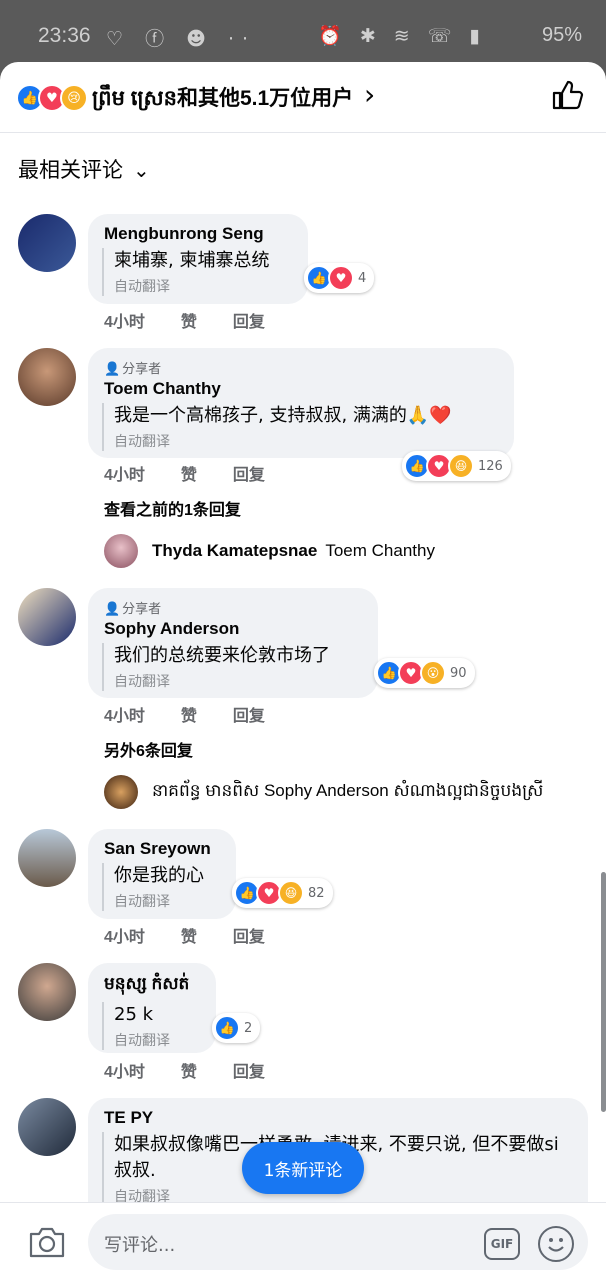  What do you see at coordinates (223, 98) in the screenshot?
I see `reactions-title: ព្រឹម ស្រេន和其他5.1万位用户` at bounding box center [223, 98].